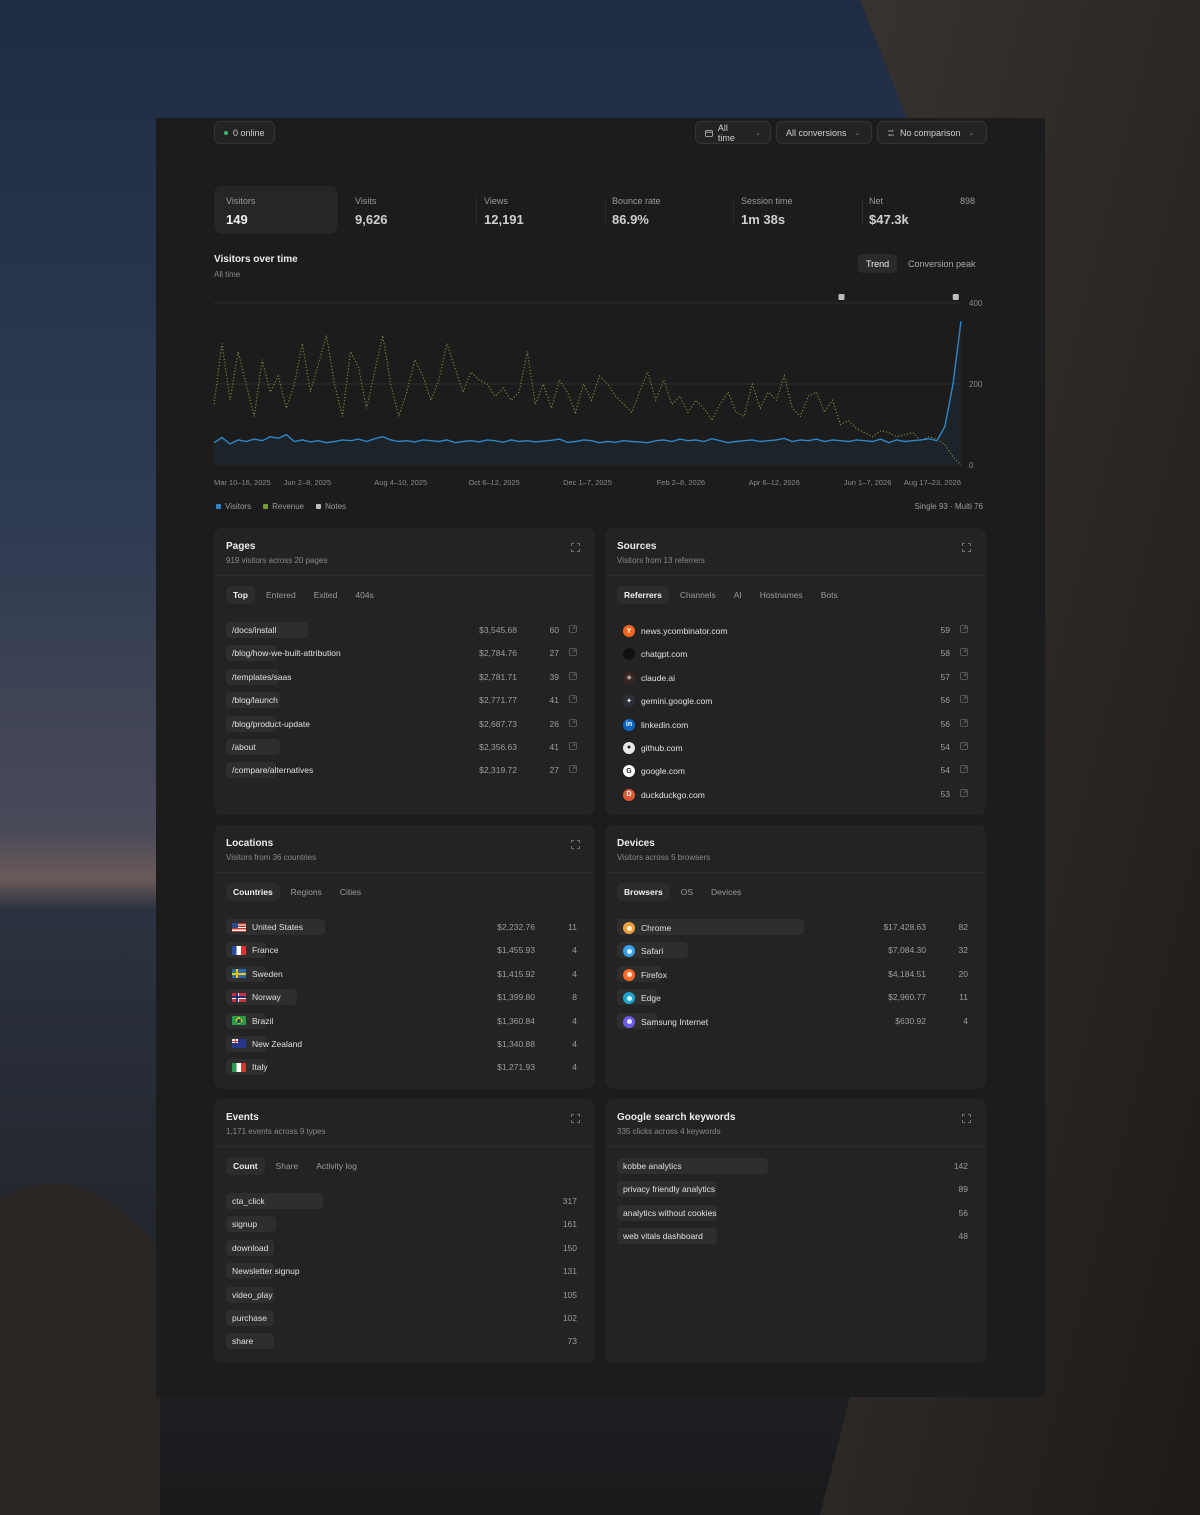 Image resolution: width=1200 pixels, height=1515 pixels. I want to click on tab-os: OS, so click(687, 892).